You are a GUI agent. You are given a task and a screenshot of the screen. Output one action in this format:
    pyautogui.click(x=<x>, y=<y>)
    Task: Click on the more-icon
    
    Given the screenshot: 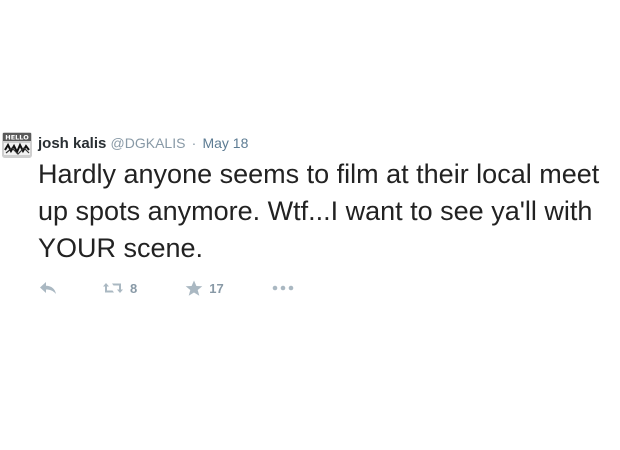 What is the action you would take?
    pyautogui.click(x=283, y=288)
    